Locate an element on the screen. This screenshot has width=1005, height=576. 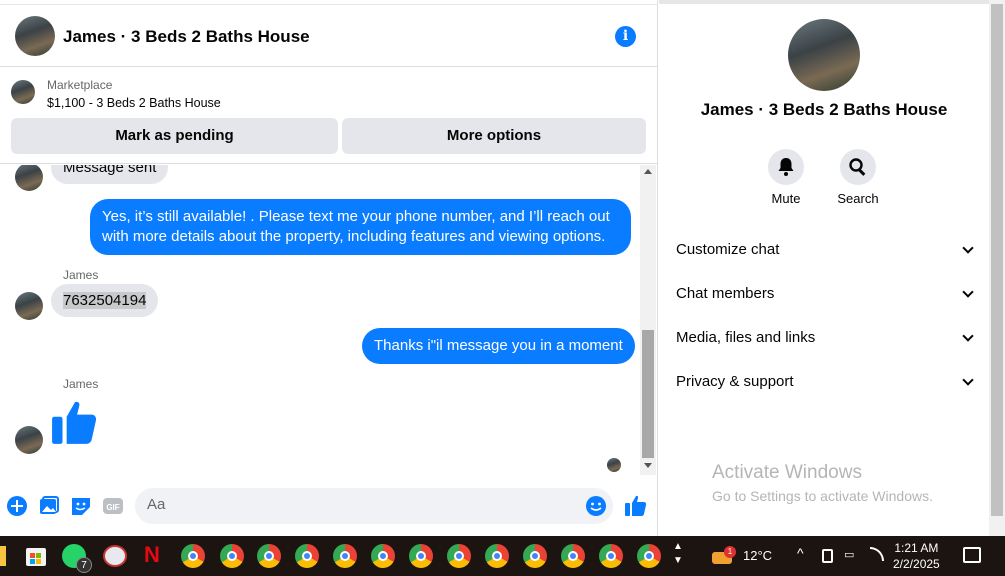
netflix-icon: N is located at coordinates (152, 555).